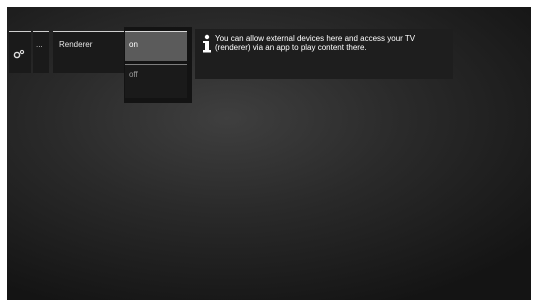 Image resolution: width=538 pixels, height=307 pixels. Describe the element at coordinates (156, 46) in the screenshot. I see `option-on: on` at that location.